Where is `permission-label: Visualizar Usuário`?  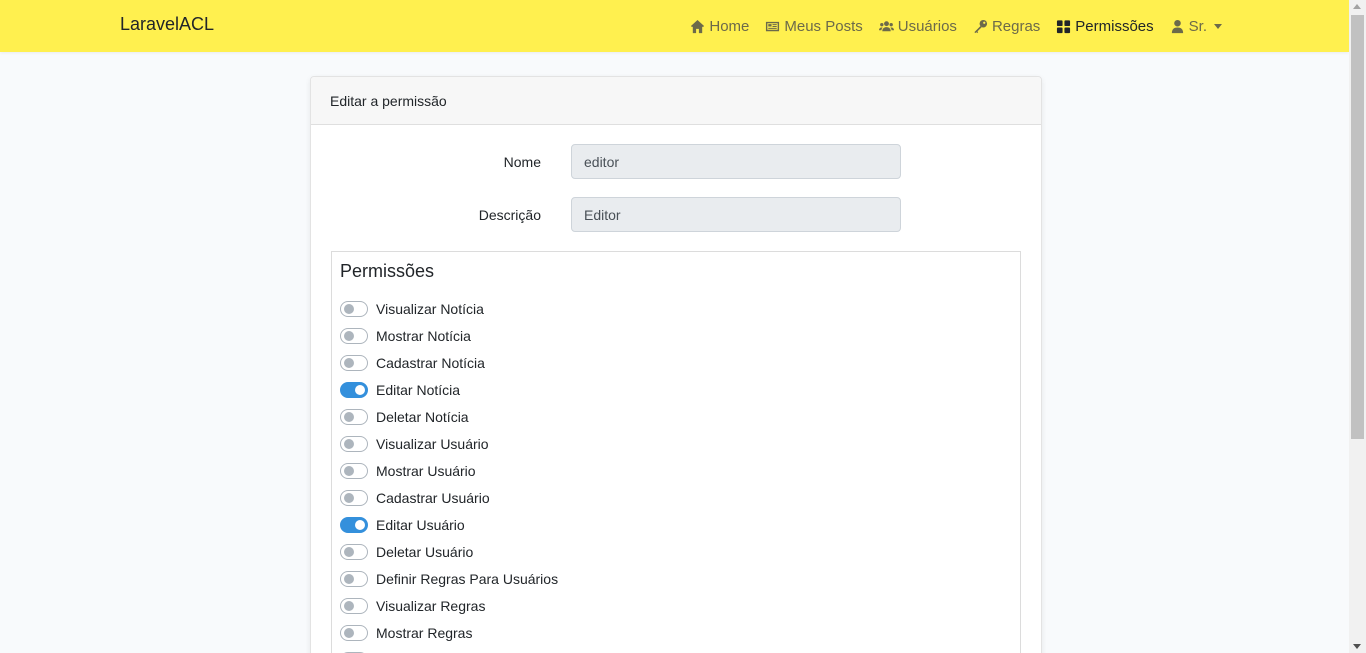
permission-label: Visualizar Usuário is located at coordinates (432, 443).